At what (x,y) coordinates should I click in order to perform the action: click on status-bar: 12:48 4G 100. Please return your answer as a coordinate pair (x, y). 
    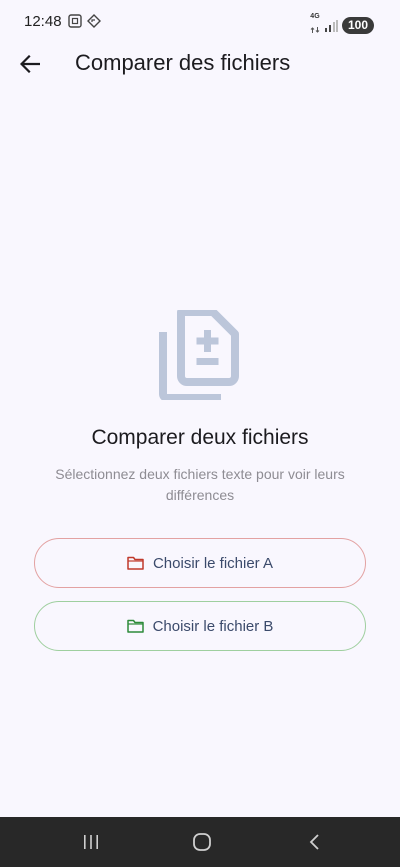
    Looking at the image, I should click on (200, 22).